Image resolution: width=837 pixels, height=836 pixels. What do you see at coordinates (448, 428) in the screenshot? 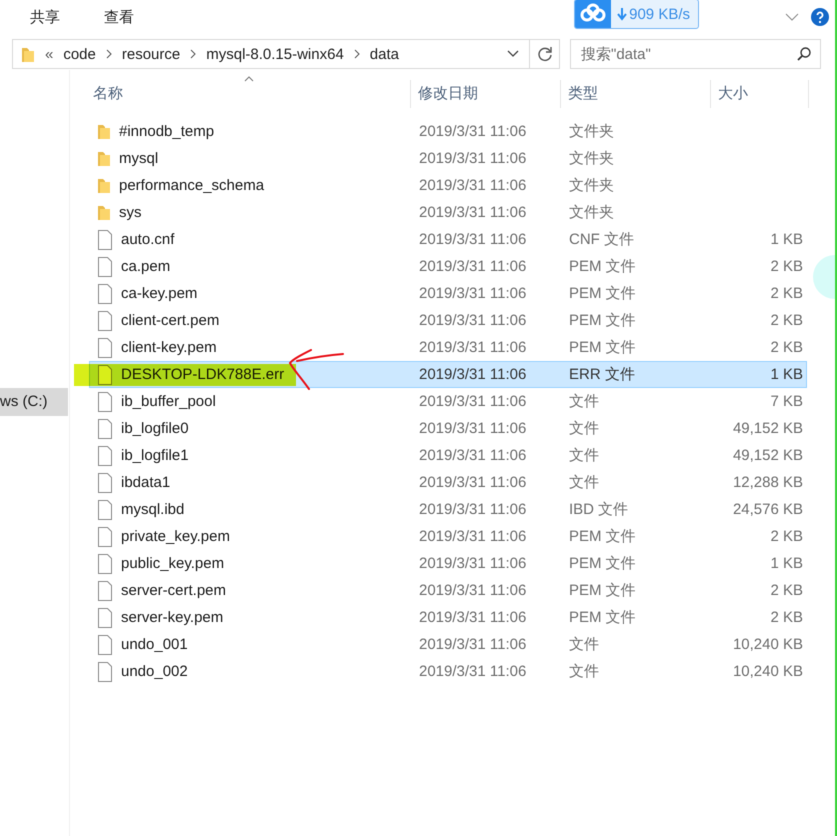
I see `file-row: ib_logfile0 2019/3/31 11:06 文件 49,152 KB` at bounding box center [448, 428].